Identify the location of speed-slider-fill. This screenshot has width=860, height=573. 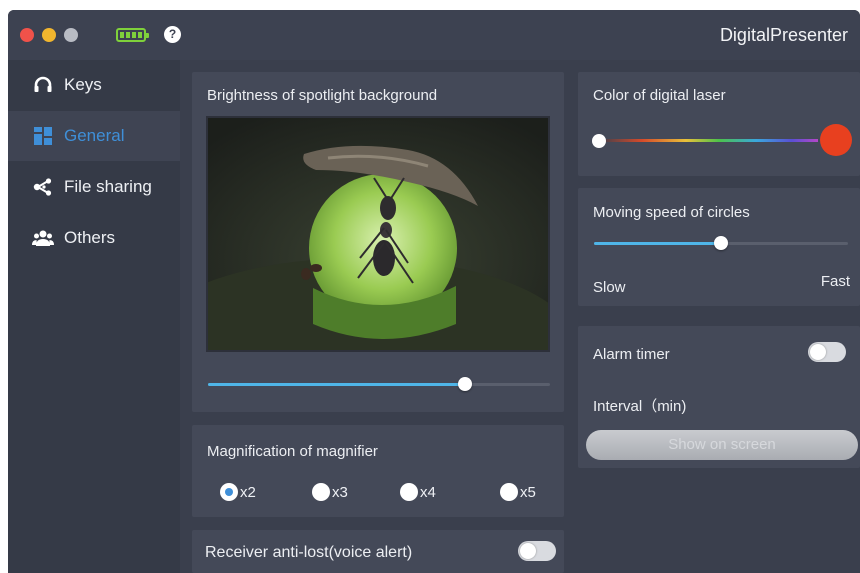
(657, 243).